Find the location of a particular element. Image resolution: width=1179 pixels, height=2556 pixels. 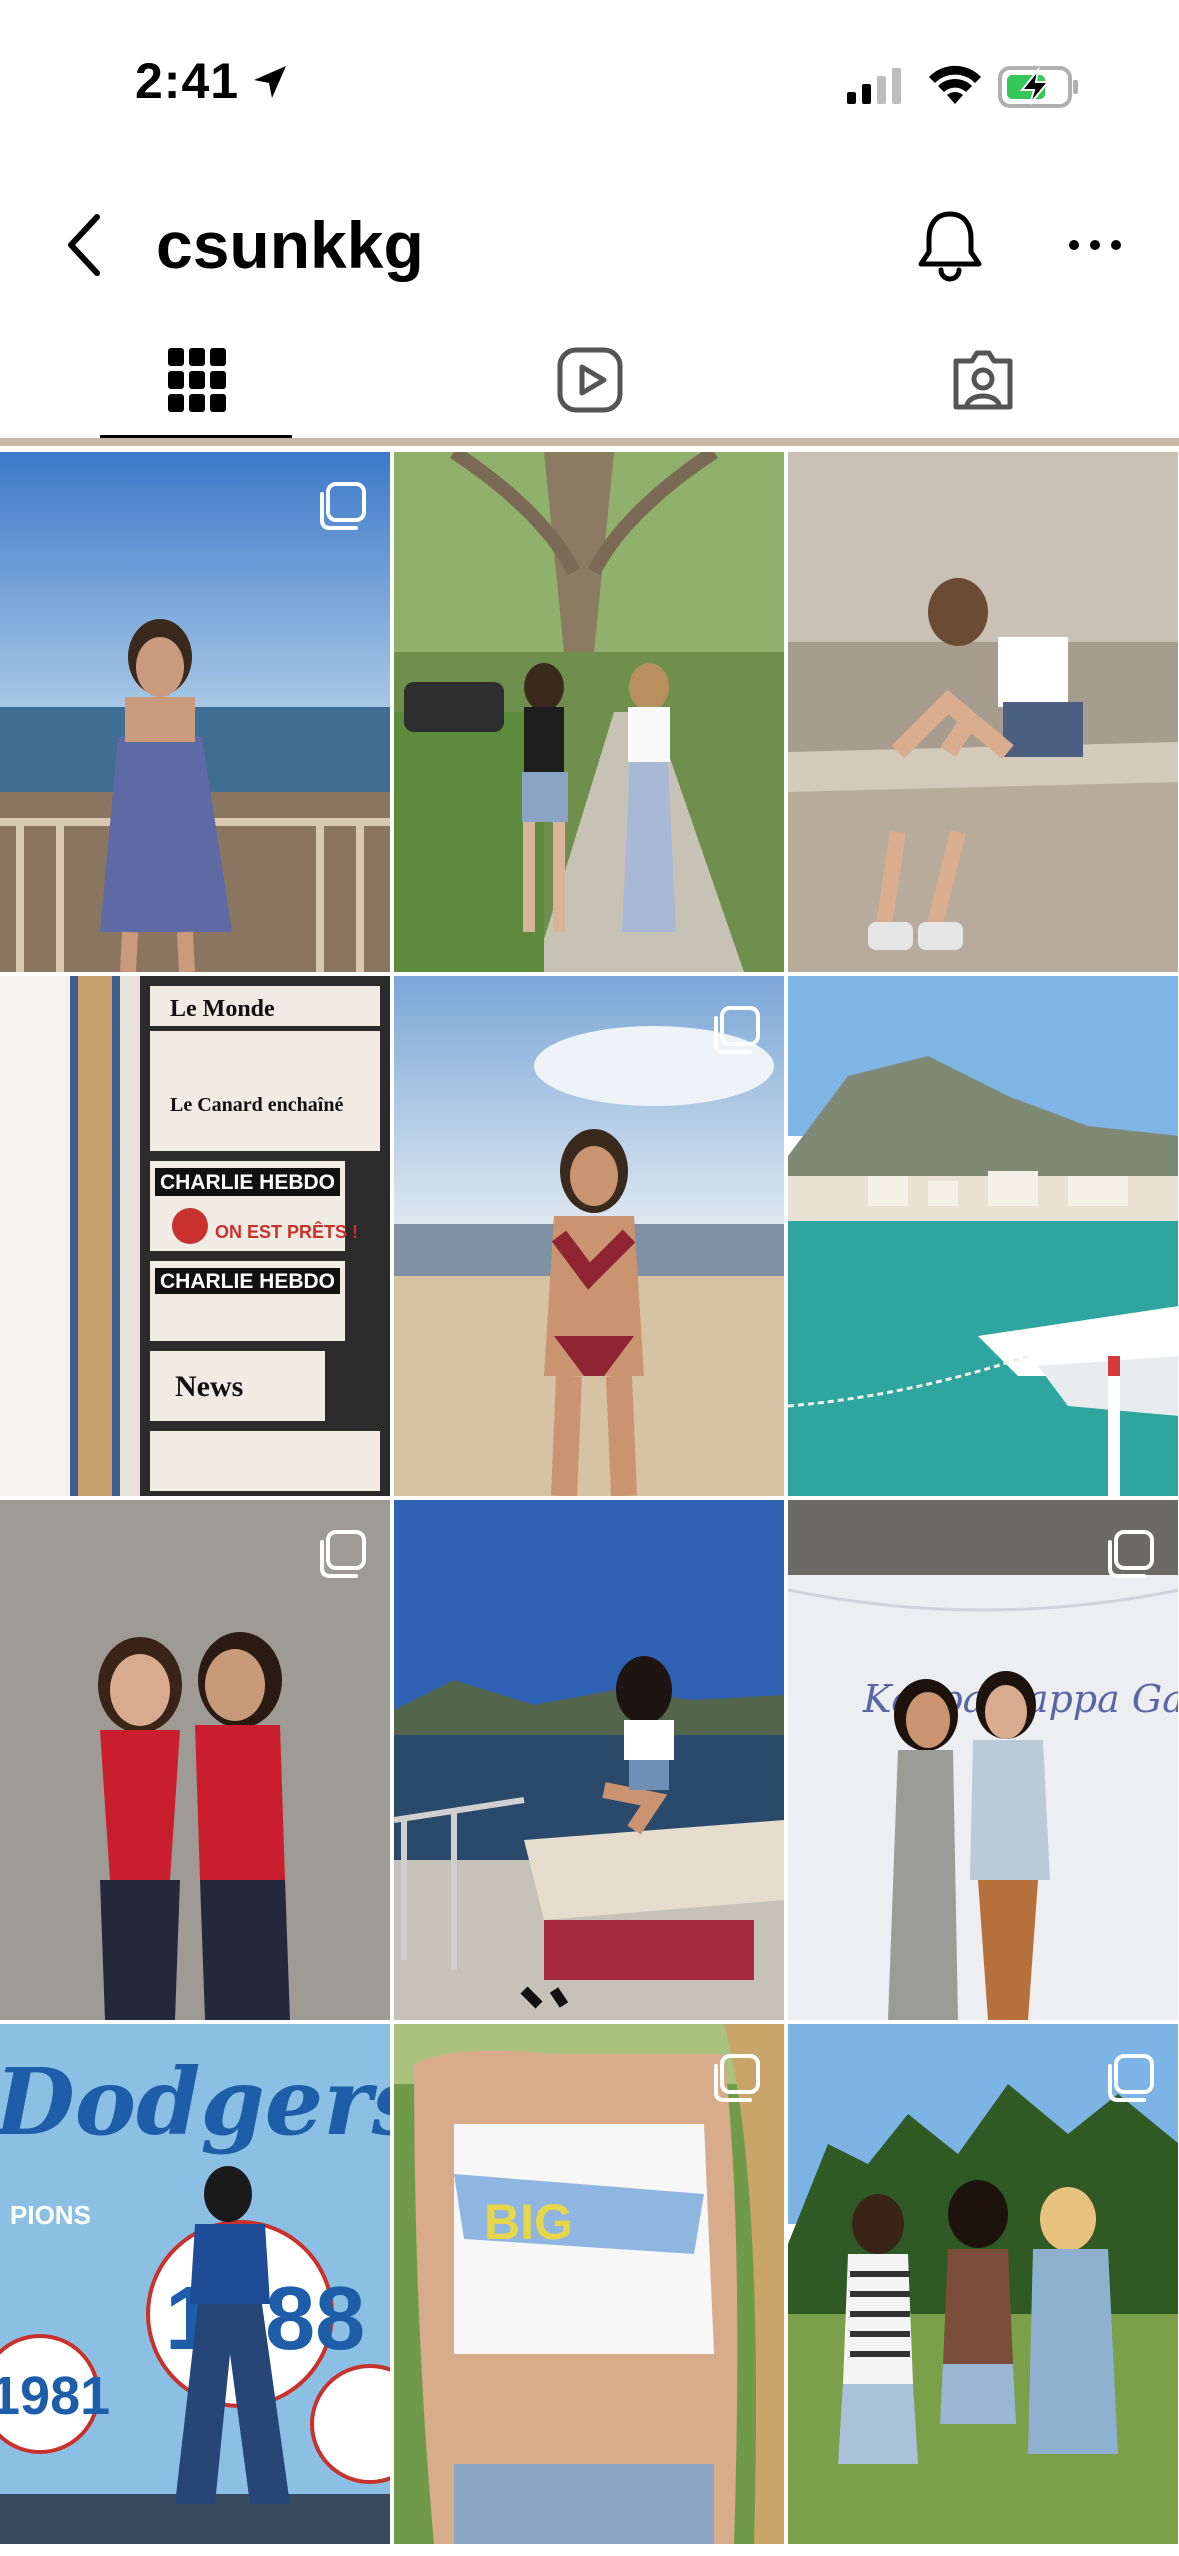

tab-reels is located at coordinates (589, 380).